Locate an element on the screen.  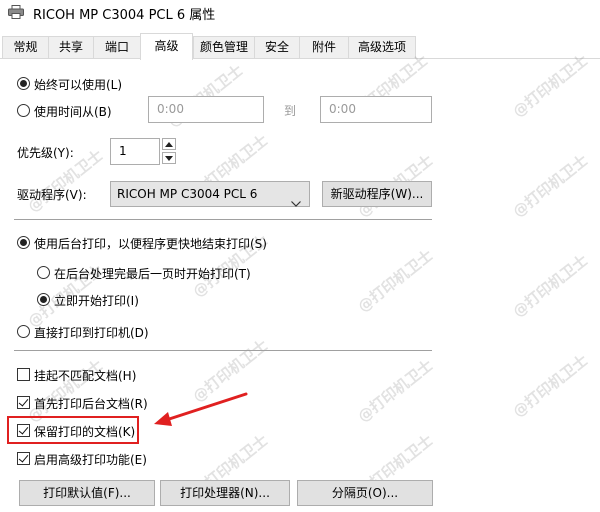
tab-advanced: 高级 is located at coordinates (166, 46).